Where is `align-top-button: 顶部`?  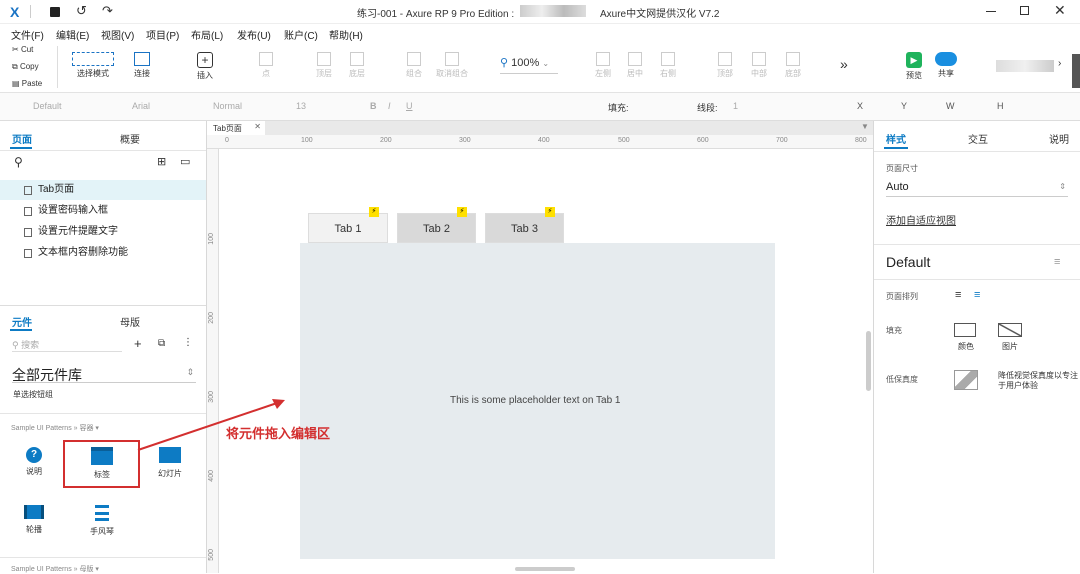 align-top-button: 顶部 is located at coordinates (725, 65).